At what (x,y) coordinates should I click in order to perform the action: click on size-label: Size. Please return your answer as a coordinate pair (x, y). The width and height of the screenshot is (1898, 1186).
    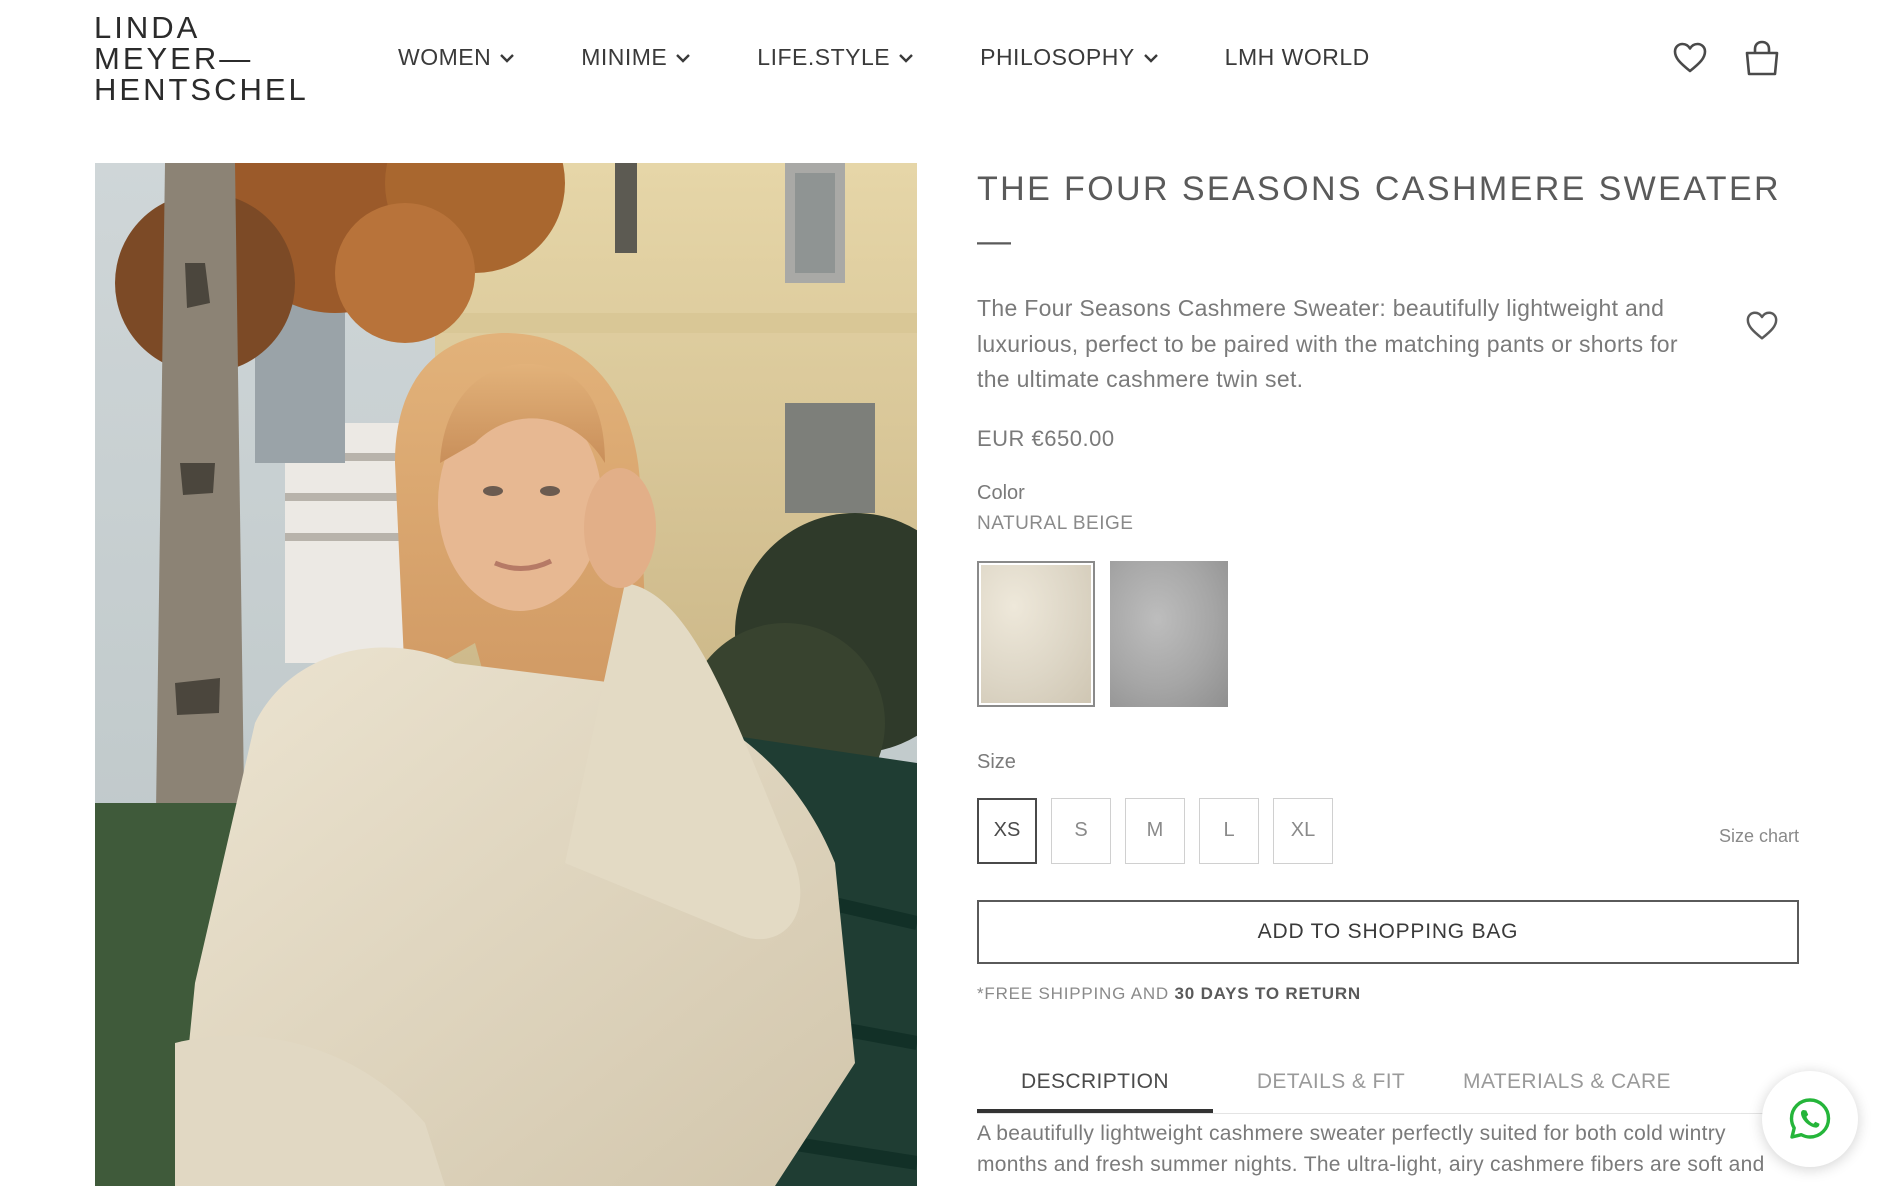
    Looking at the image, I should click on (996, 761).